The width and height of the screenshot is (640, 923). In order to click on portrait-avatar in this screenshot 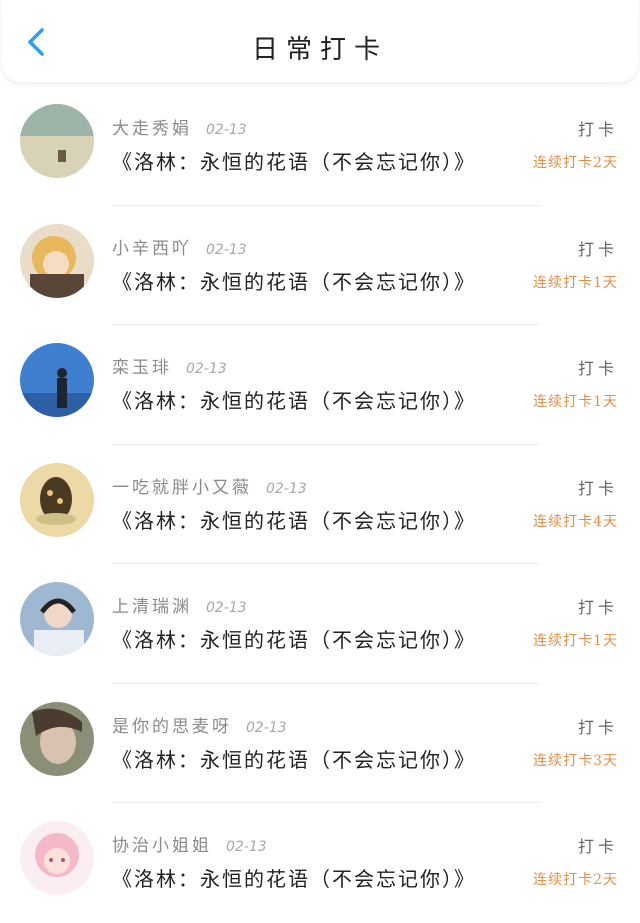, I will do `click(57, 738)`.